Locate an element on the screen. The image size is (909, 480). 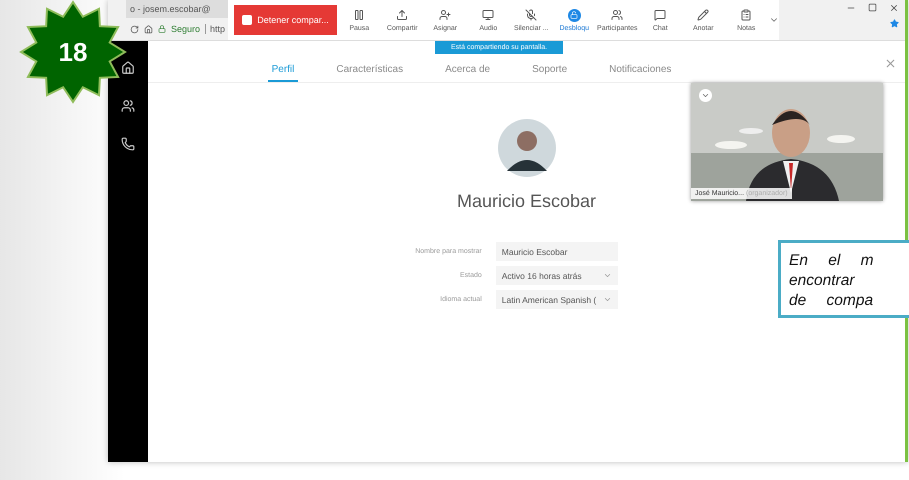
browser-tab: o - josem.escobar@ is located at coordinates (177, 9).